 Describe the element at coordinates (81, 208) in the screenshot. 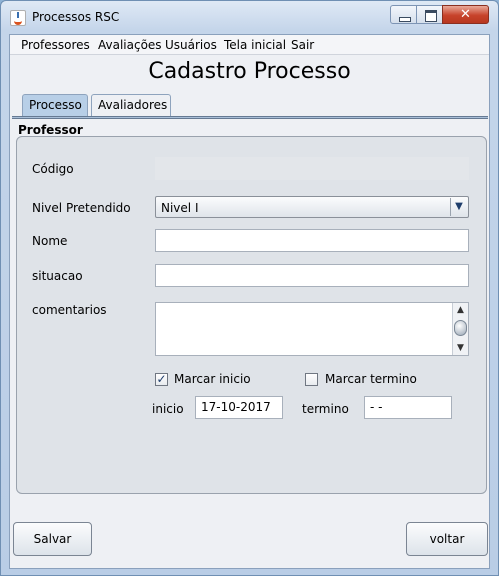

I see `nivel-pretendido-label: Nivel Pretendido` at that location.